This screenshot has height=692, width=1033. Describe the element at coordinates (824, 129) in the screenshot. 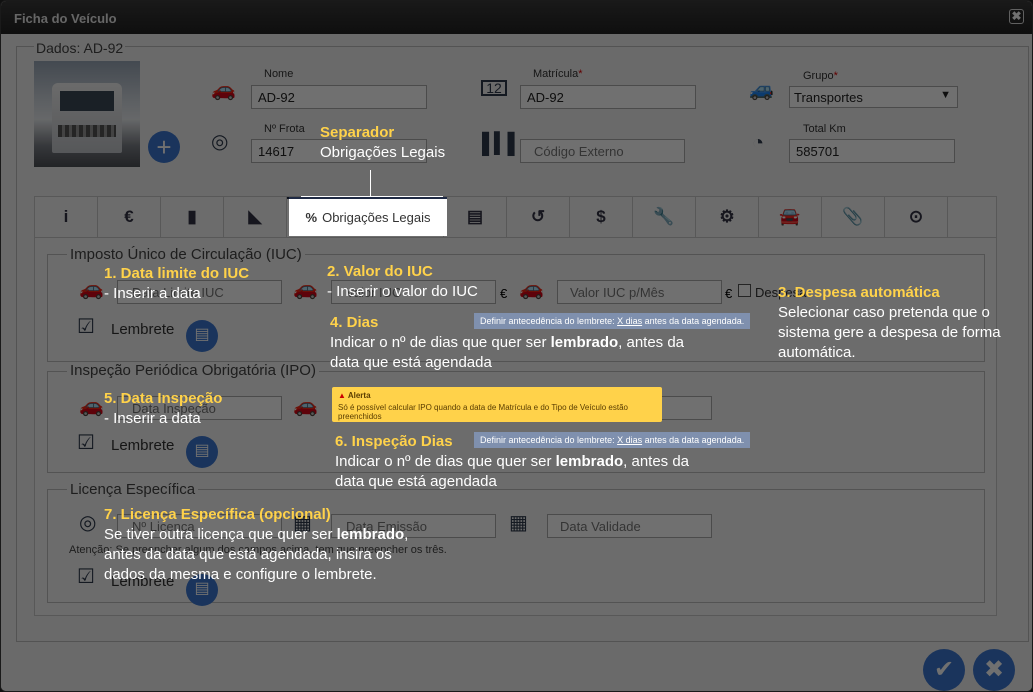

I see `total-km-label: Total Km` at that location.